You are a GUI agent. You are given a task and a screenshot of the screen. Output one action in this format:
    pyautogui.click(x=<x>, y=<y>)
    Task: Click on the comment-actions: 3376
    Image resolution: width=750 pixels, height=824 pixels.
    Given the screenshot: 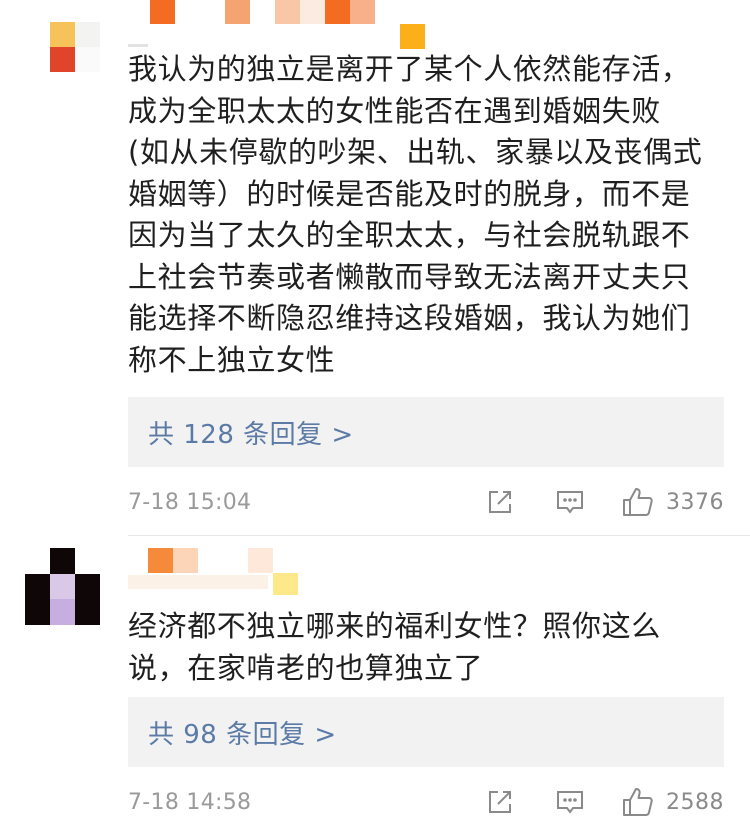 What is the action you would take?
    pyautogui.click(x=604, y=502)
    